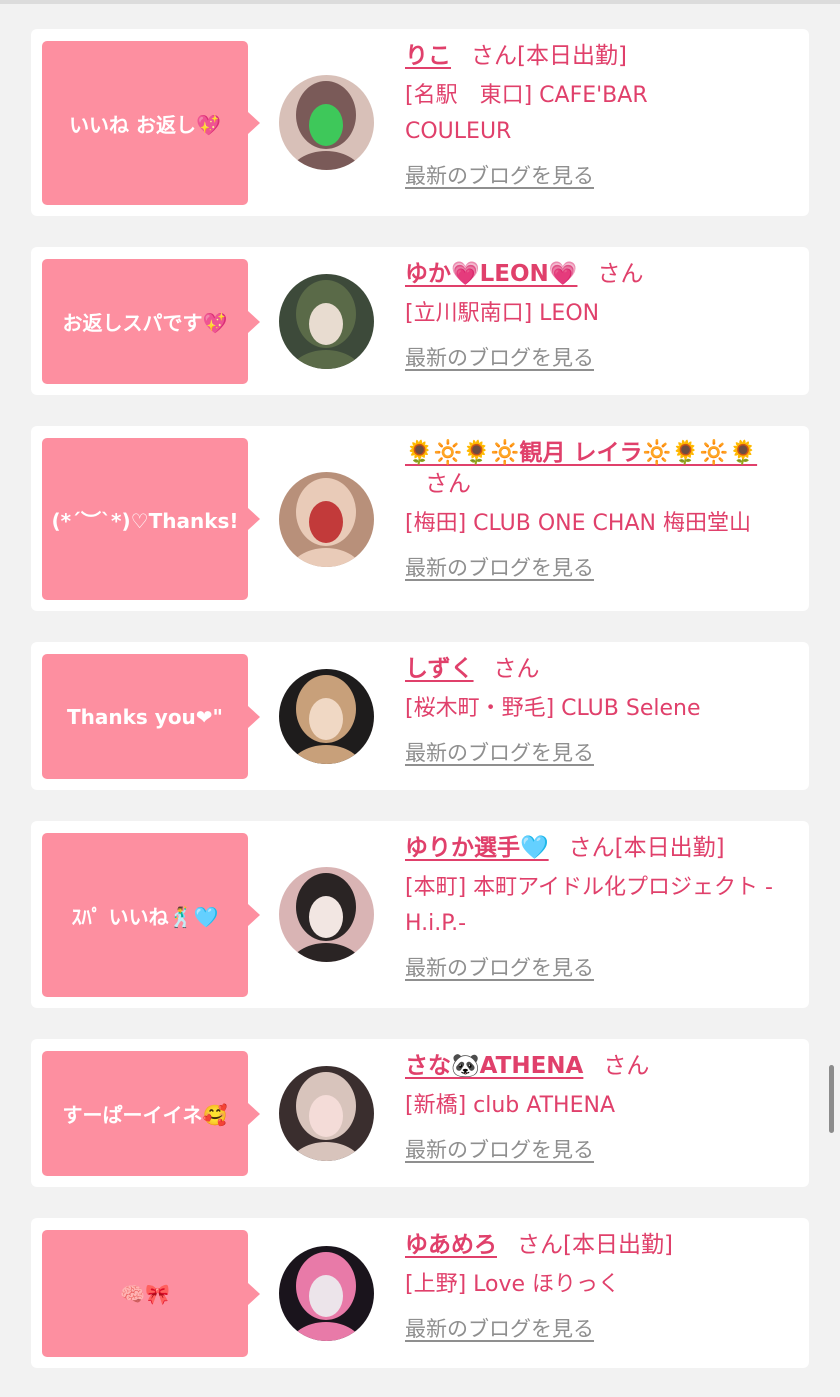 The width and height of the screenshot is (840, 1397). I want to click on comment-bubble: すーぱーイイネ🥰, so click(151, 1113).